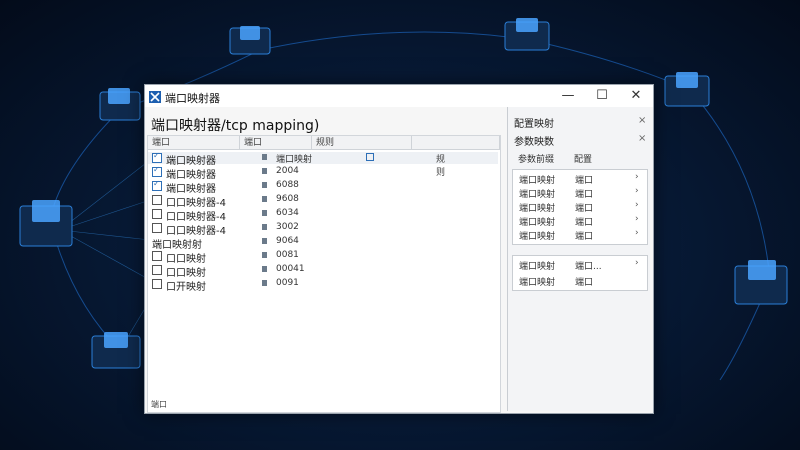 The height and width of the screenshot is (450, 800). What do you see at coordinates (294, 160) in the screenshot?
I see `row-port: 端口映射` at bounding box center [294, 160].